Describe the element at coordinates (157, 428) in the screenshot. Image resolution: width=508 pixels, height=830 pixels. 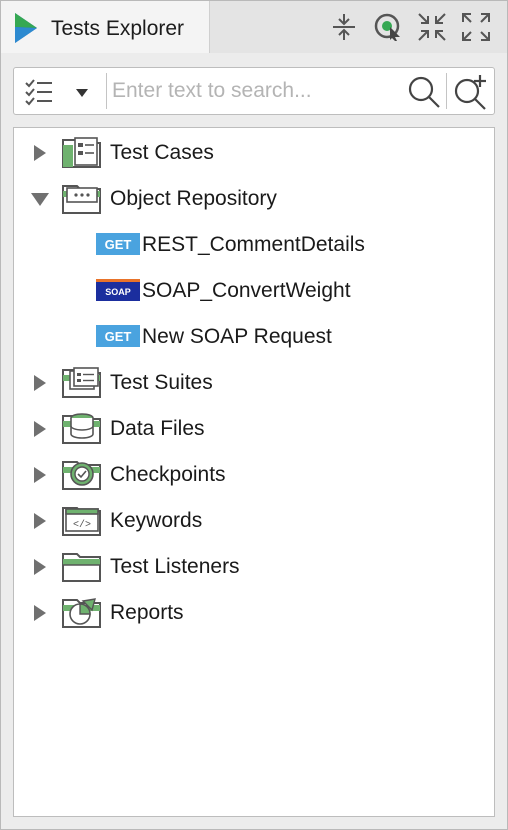
I see `tree-item-label: Data Files` at that location.